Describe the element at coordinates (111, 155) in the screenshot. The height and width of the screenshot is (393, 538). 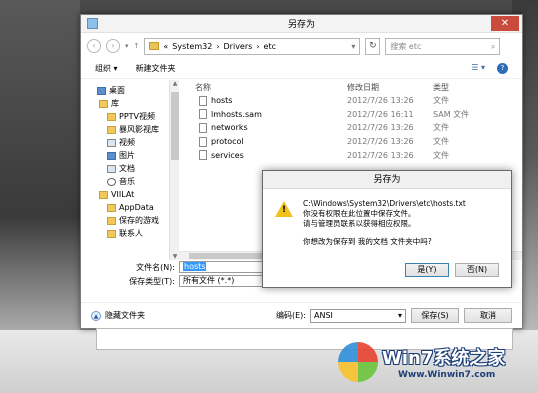
I see `picture-icon` at that location.